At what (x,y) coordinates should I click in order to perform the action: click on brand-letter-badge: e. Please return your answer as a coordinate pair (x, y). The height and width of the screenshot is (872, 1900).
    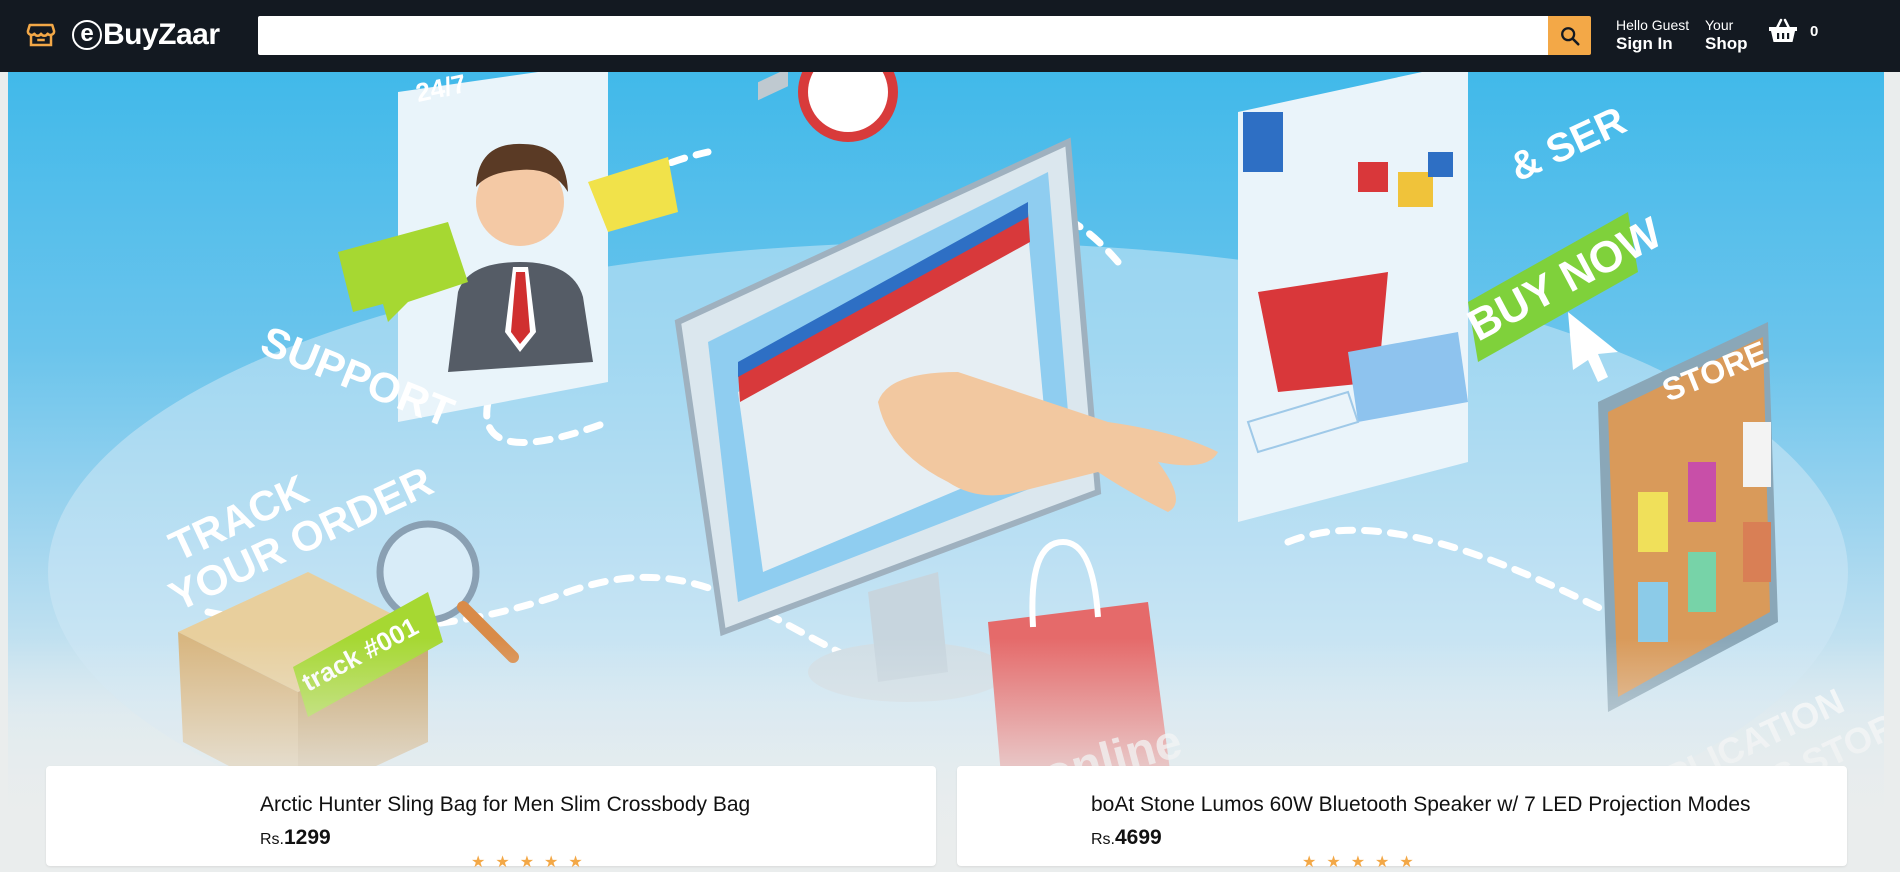
    Looking at the image, I should click on (87, 35).